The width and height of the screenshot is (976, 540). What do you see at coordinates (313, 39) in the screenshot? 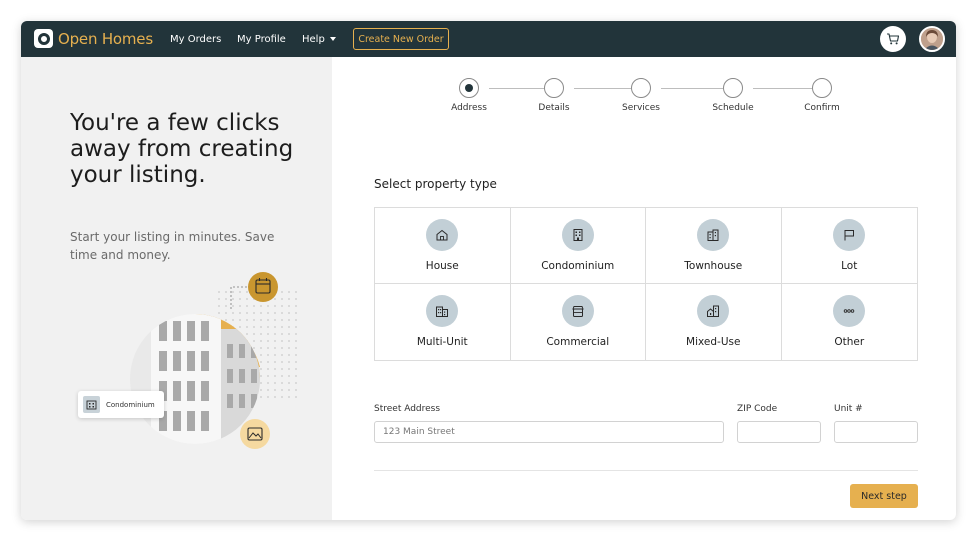
I see `nav-help-label: Help` at bounding box center [313, 39].